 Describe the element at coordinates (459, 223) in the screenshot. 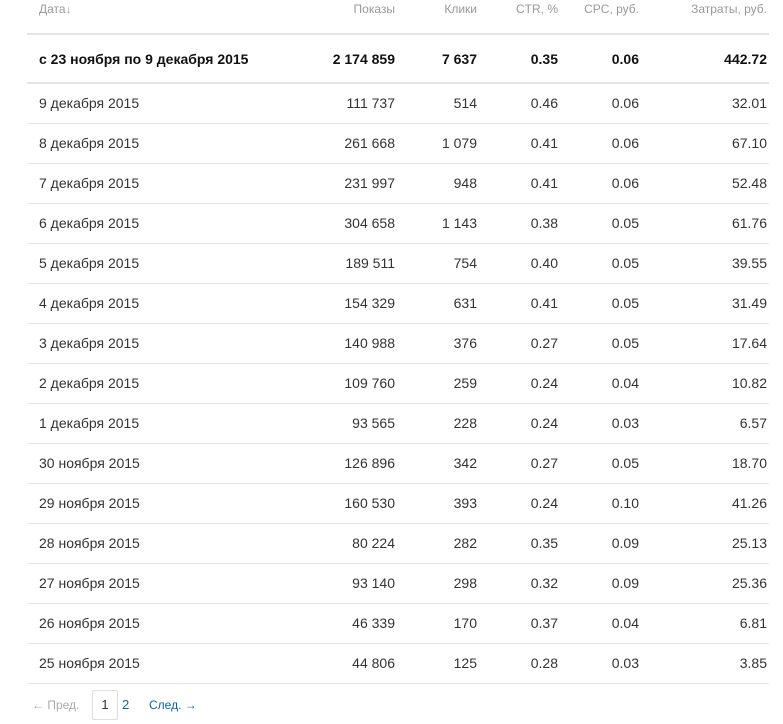

I see `cell-clicks: 1 143` at that location.